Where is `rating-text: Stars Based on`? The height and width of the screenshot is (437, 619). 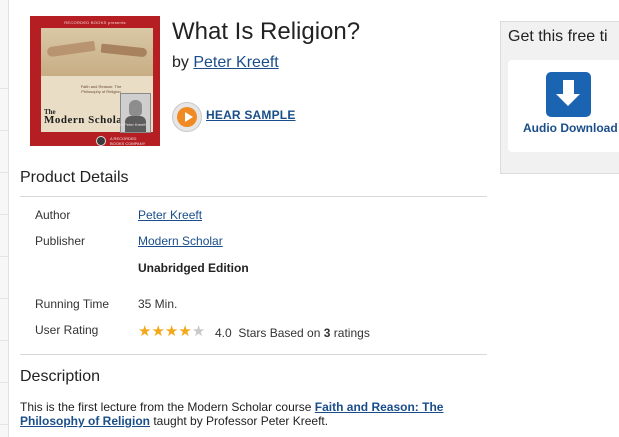 rating-text: Stars Based on is located at coordinates (279, 333).